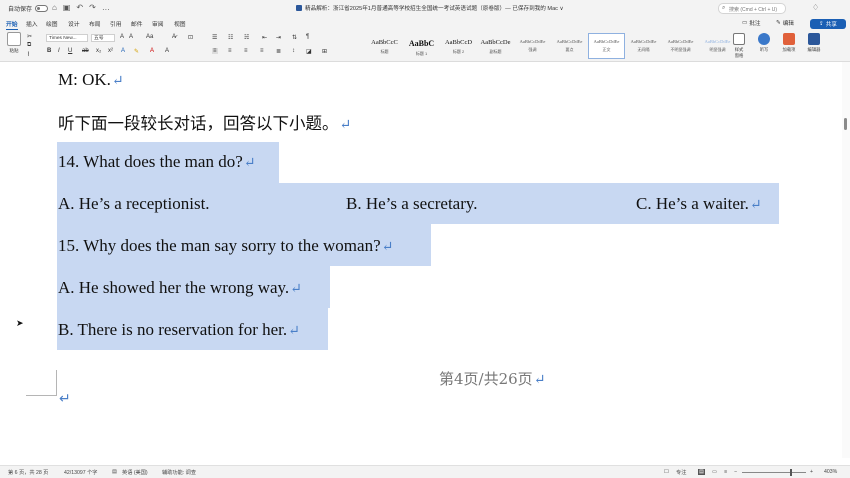 The width and height of the screenshot is (850, 478). Describe the element at coordinates (814, 39) in the screenshot. I see `editor-icon` at that location.